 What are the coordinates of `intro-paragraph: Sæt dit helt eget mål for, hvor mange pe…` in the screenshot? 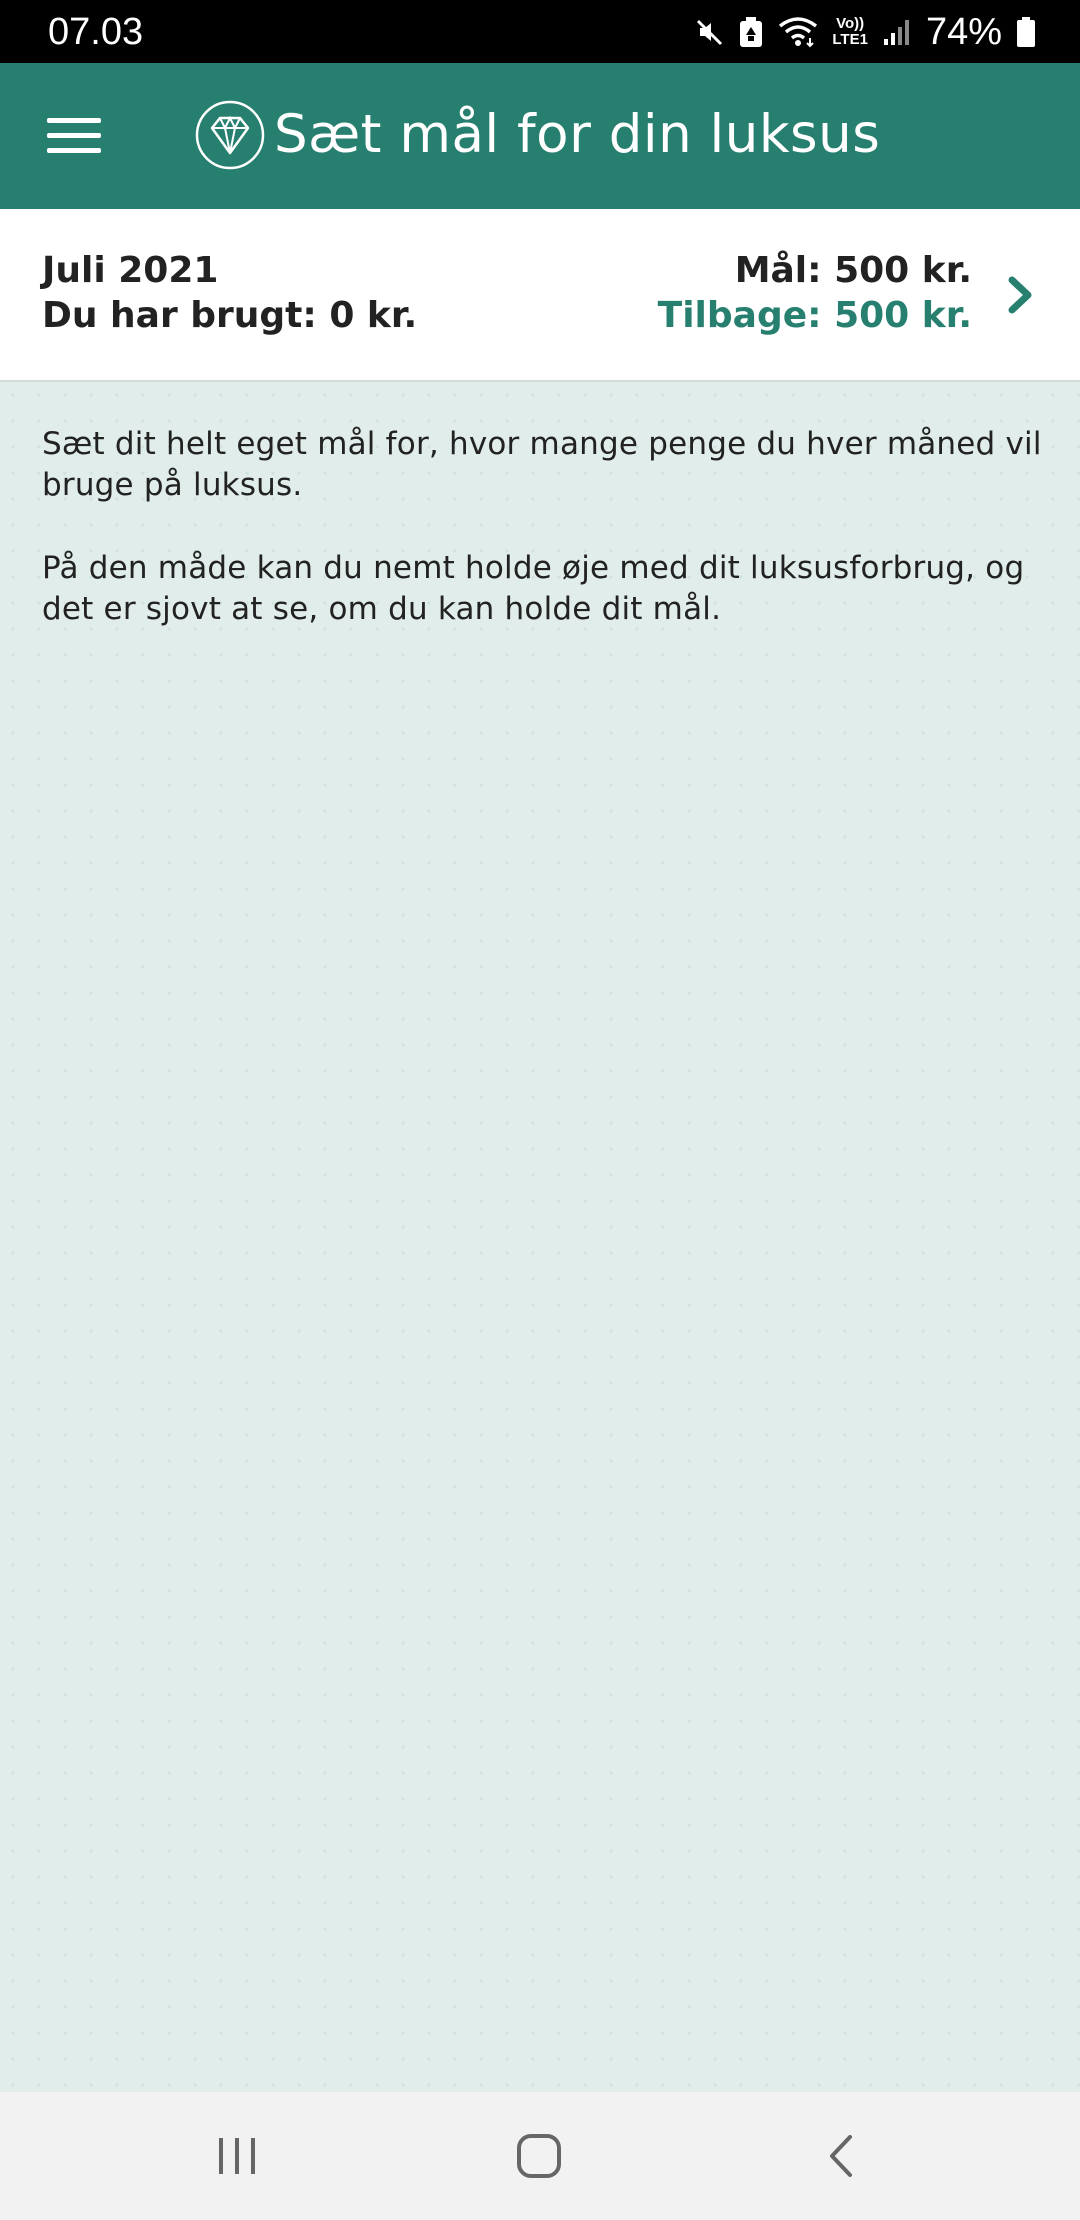 It's located at (542, 464).